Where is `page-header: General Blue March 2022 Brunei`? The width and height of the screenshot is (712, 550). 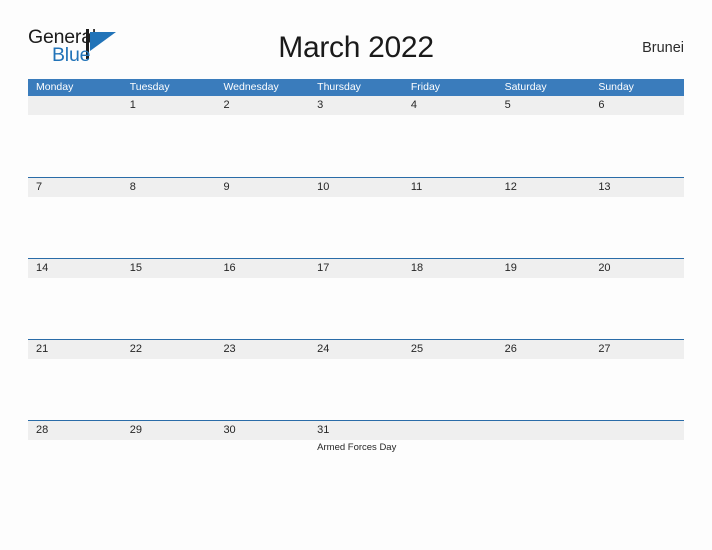 page-header: General Blue March 2022 Brunei is located at coordinates (356, 48).